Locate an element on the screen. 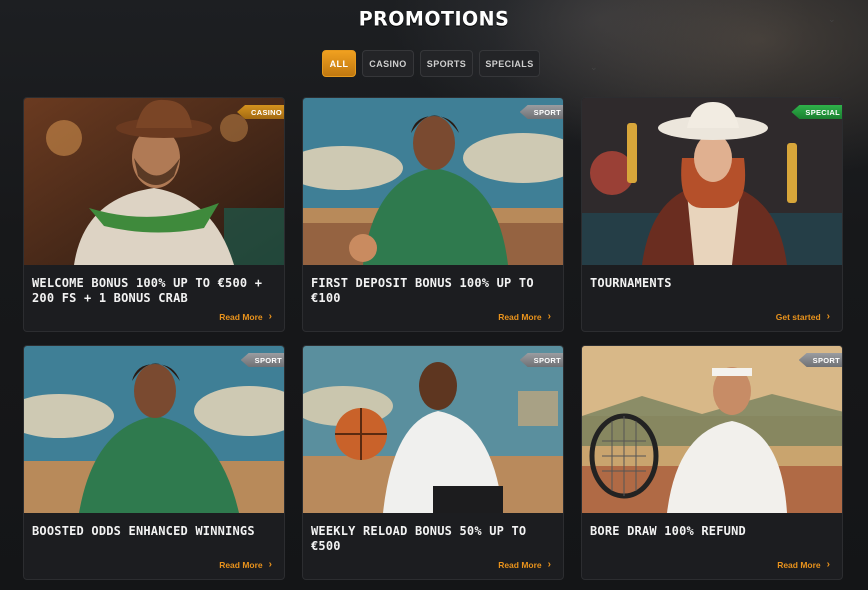 The height and width of the screenshot is (590, 868). promo-title: BOOSTED ODDS ENHANCED WINNINGS is located at coordinates (143, 531).